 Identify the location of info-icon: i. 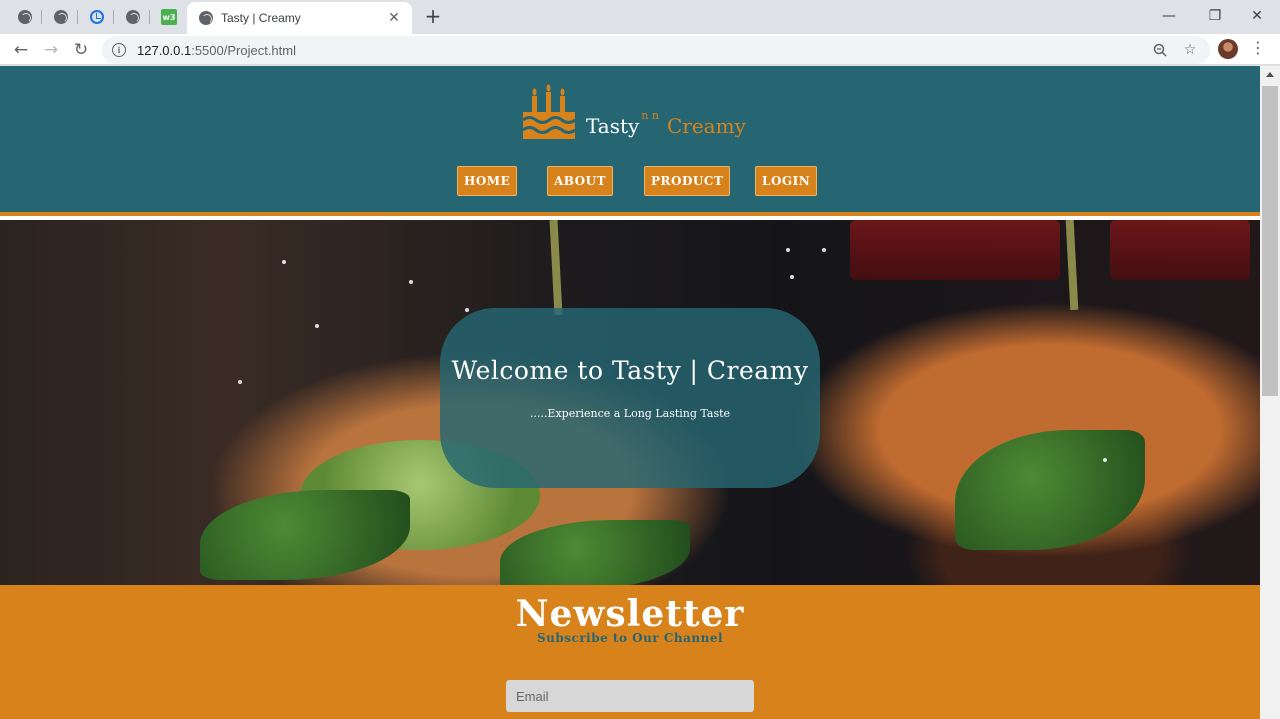
(119, 50).